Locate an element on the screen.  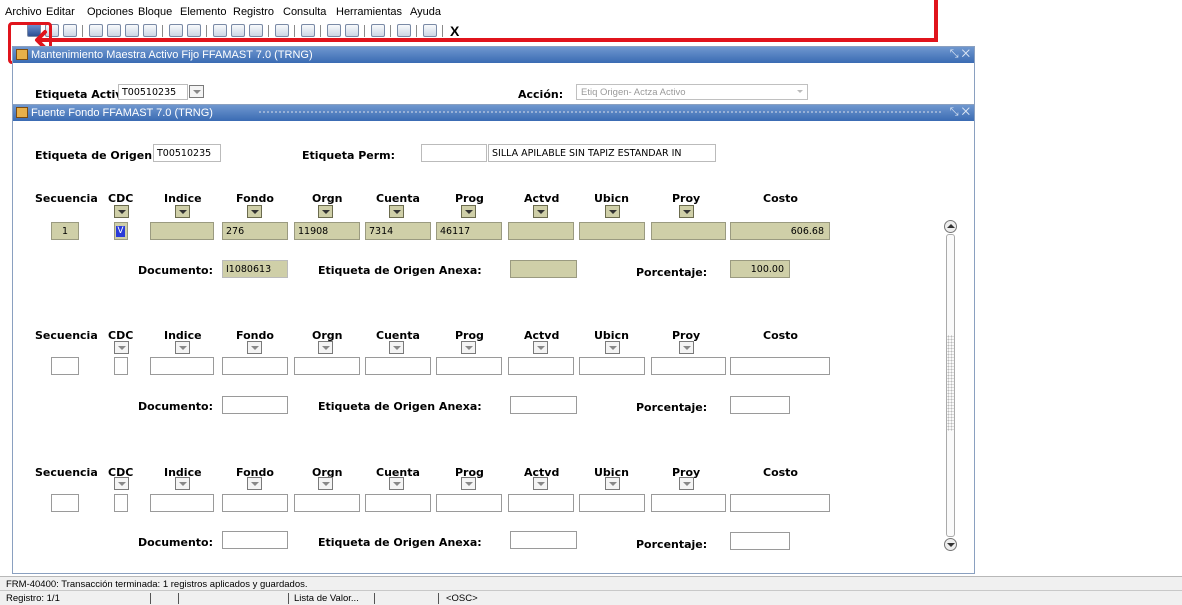
execute-query-icon is located at coordinates (194, 30).